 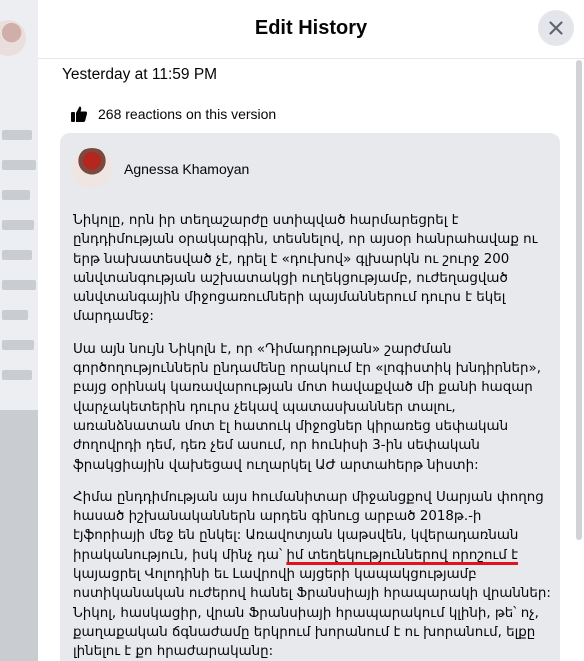 I want to click on close-button, so click(x=556, y=28).